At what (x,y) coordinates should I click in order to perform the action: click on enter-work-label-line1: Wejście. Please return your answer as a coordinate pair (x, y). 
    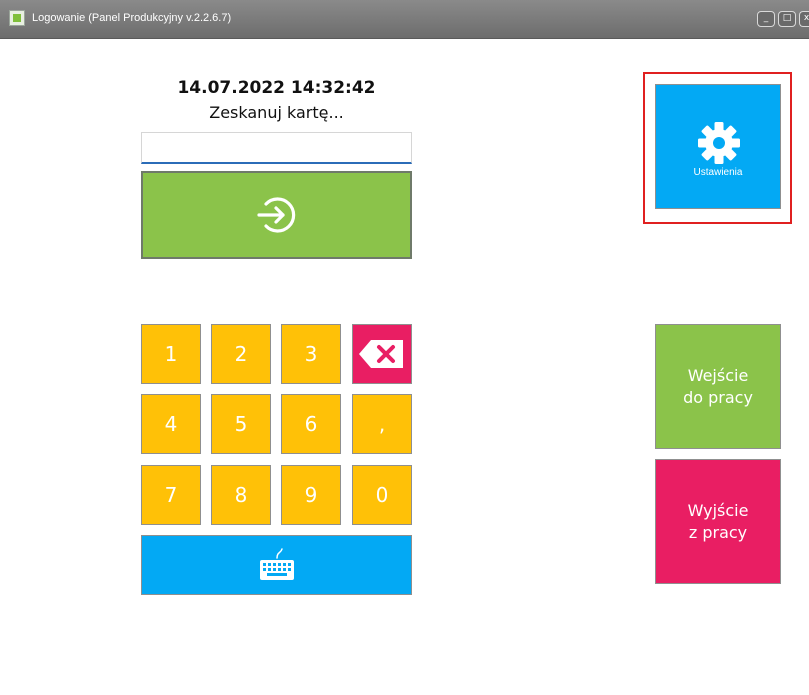
    Looking at the image, I should click on (718, 375).